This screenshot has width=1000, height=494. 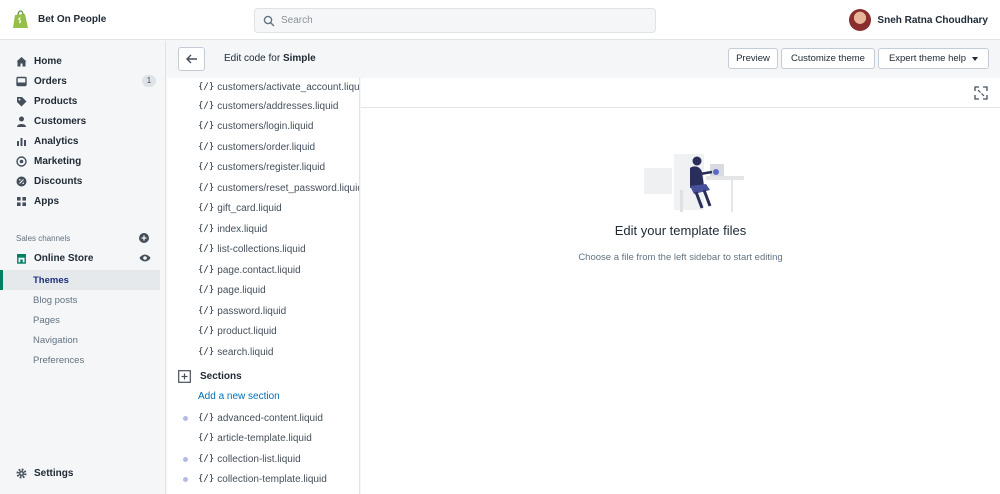 I want to click on file-item: {/} customers/reset_password.liquid, so click(x=263, y=188).